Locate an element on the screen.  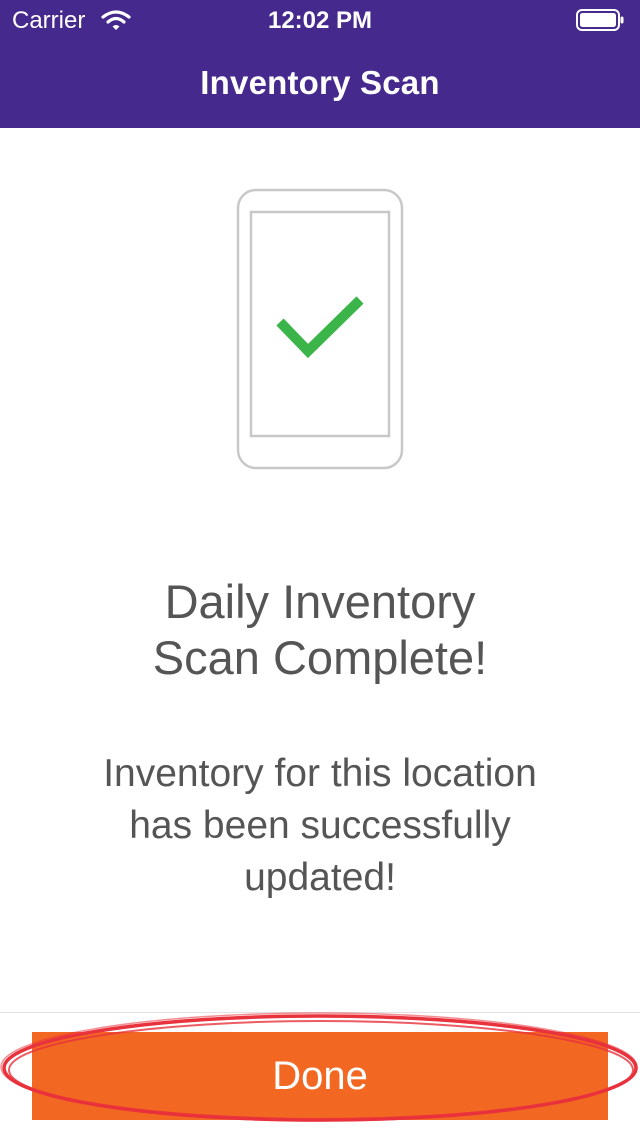
battery-full-icon is located at coordinates (600, 20).